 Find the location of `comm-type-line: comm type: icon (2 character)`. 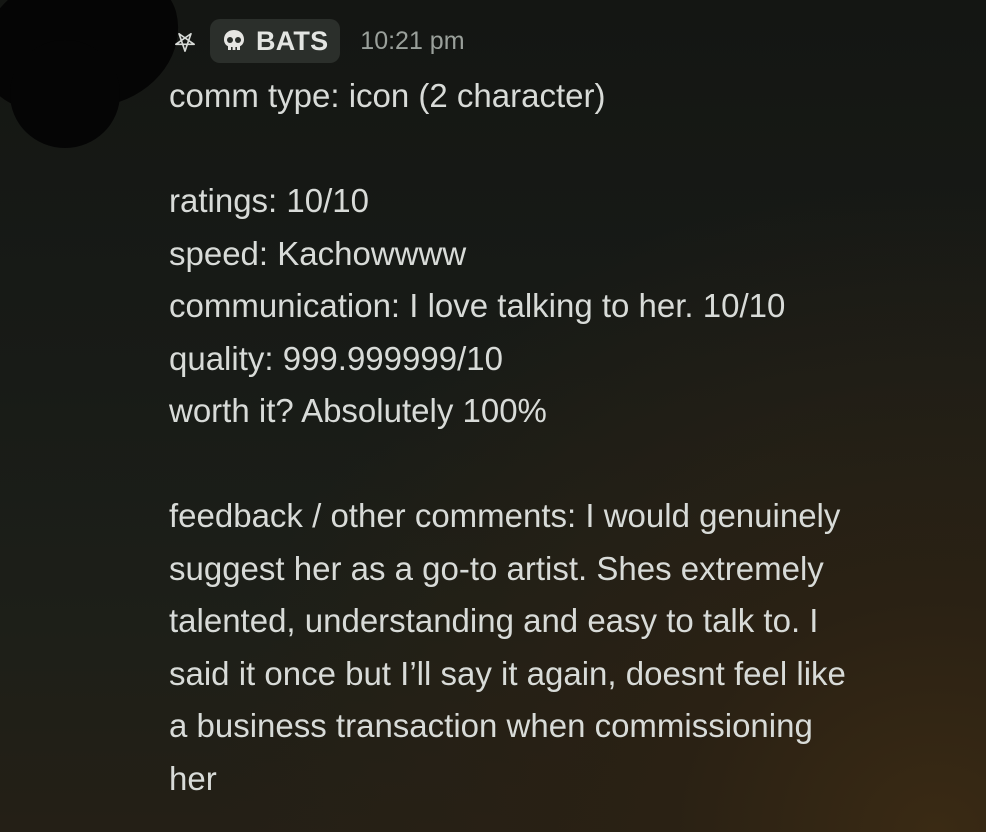

comm-type-line: comm type: icon (2 character) is located at coordinates (387, 95).